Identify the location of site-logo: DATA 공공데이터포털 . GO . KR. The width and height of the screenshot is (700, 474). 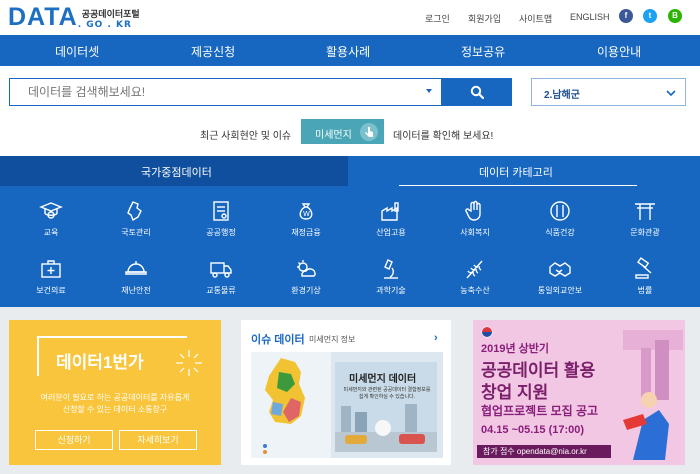
(74, 17).